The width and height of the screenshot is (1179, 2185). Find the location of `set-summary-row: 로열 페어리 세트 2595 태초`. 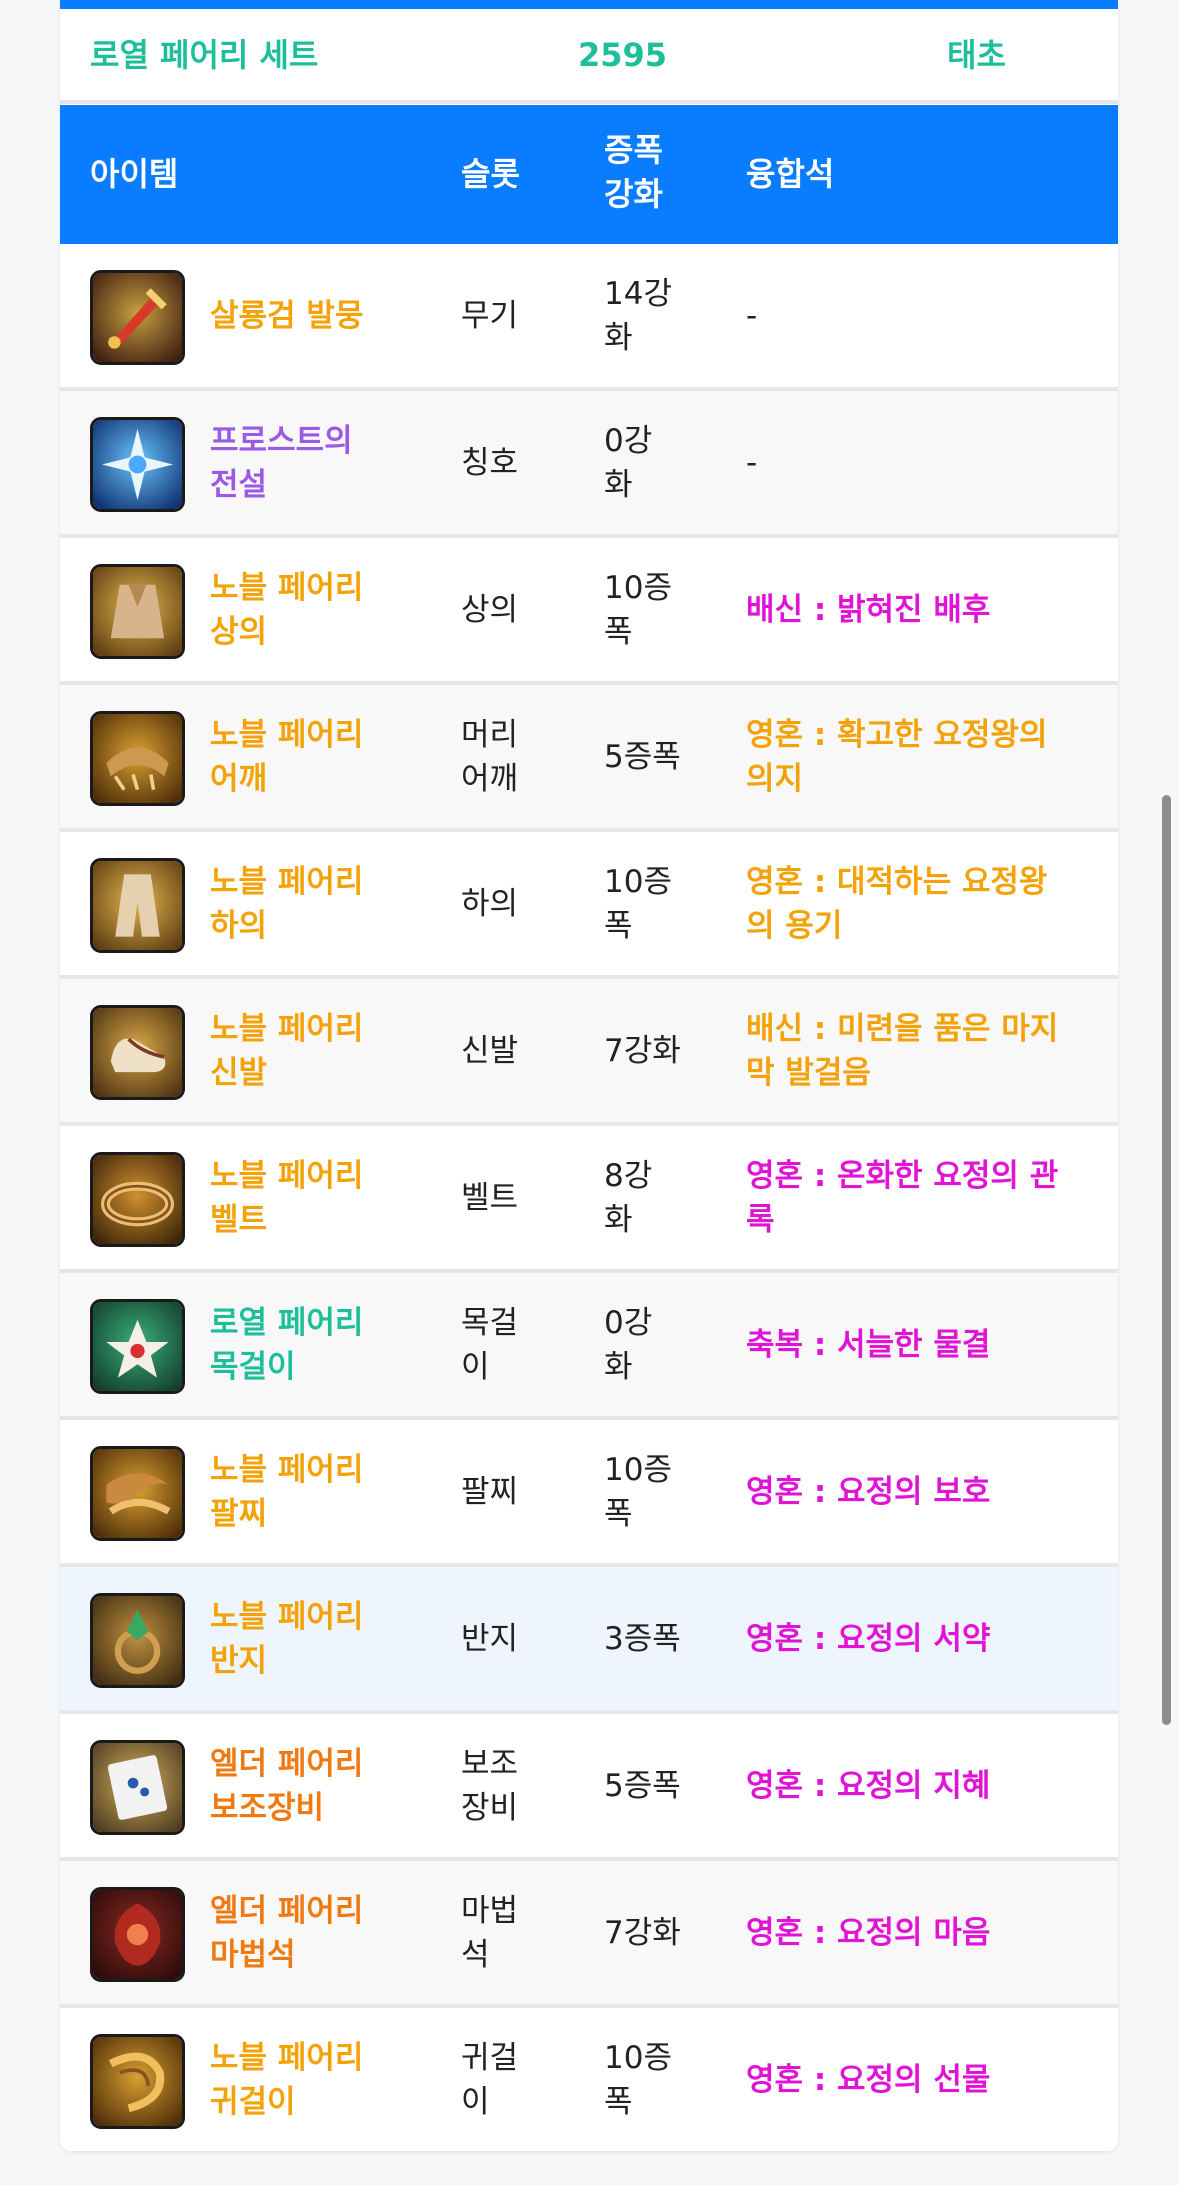

set-summary-row: 로열 페어리 세트 2595 태초 is located at coordinates (589, 56).